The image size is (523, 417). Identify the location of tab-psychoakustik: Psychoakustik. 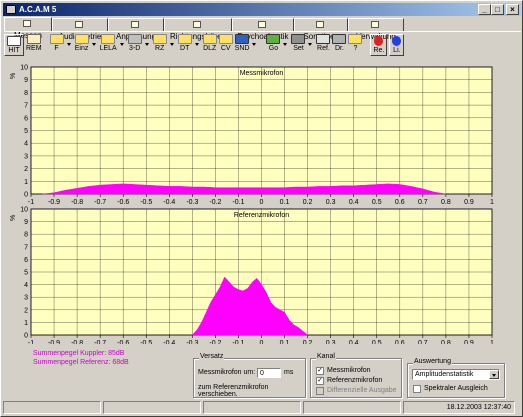
(263, 29).